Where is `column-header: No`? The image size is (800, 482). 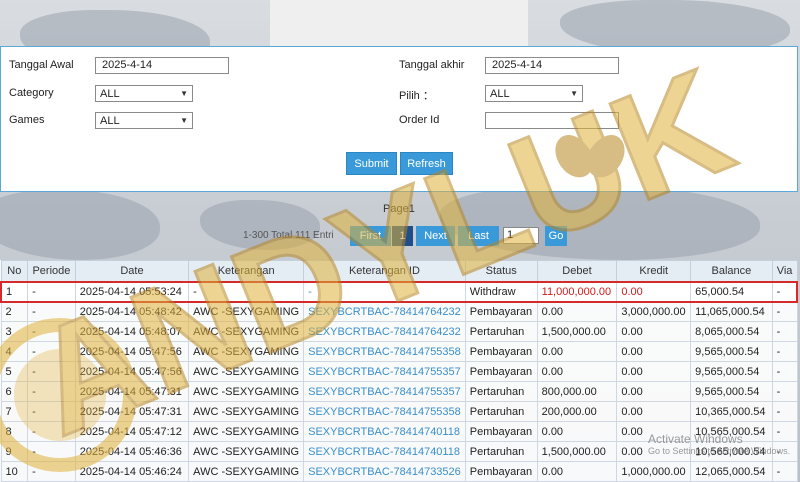
column-header: No is located at coordinates (14, 271).